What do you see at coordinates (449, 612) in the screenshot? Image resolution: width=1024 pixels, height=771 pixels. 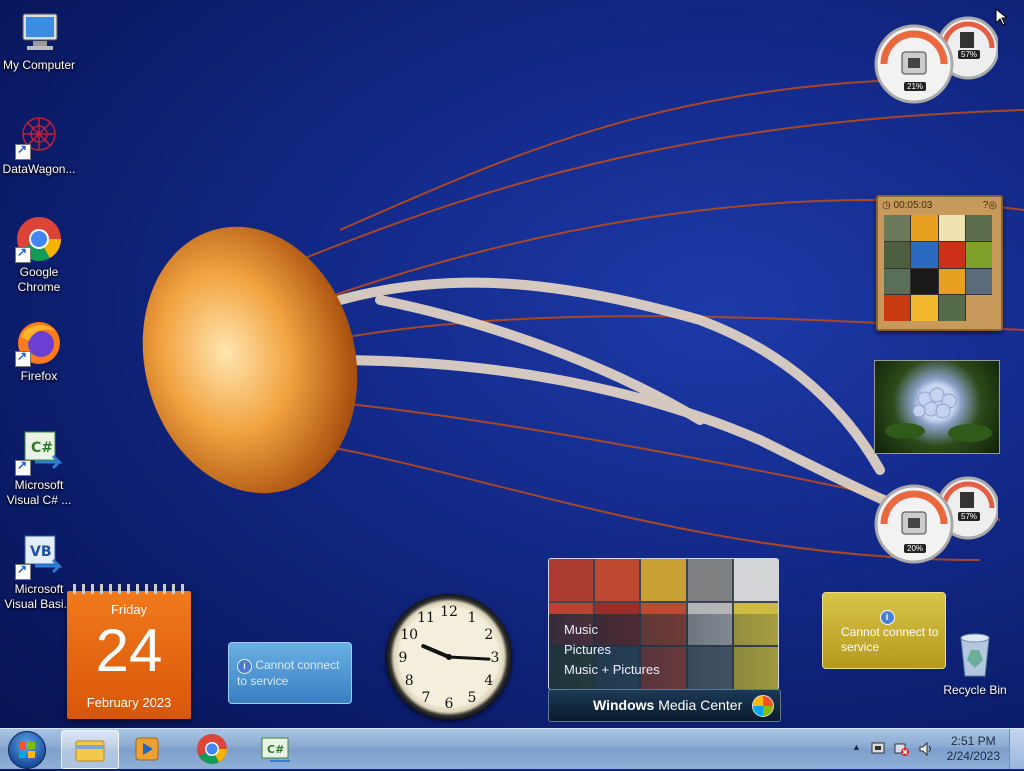 I see `clock-numeral: 12` at bounding box center [449, 612].